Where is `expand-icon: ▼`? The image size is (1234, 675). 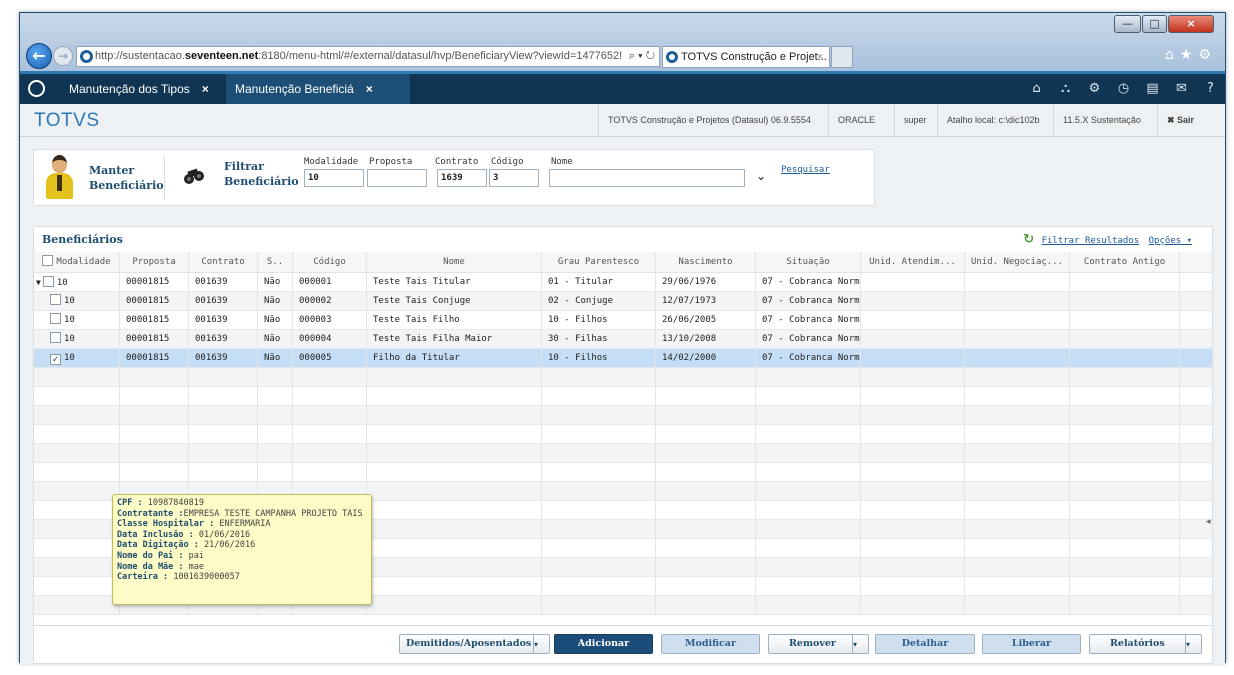 expand-icon: ▼ is located at coordinates (38, 282).